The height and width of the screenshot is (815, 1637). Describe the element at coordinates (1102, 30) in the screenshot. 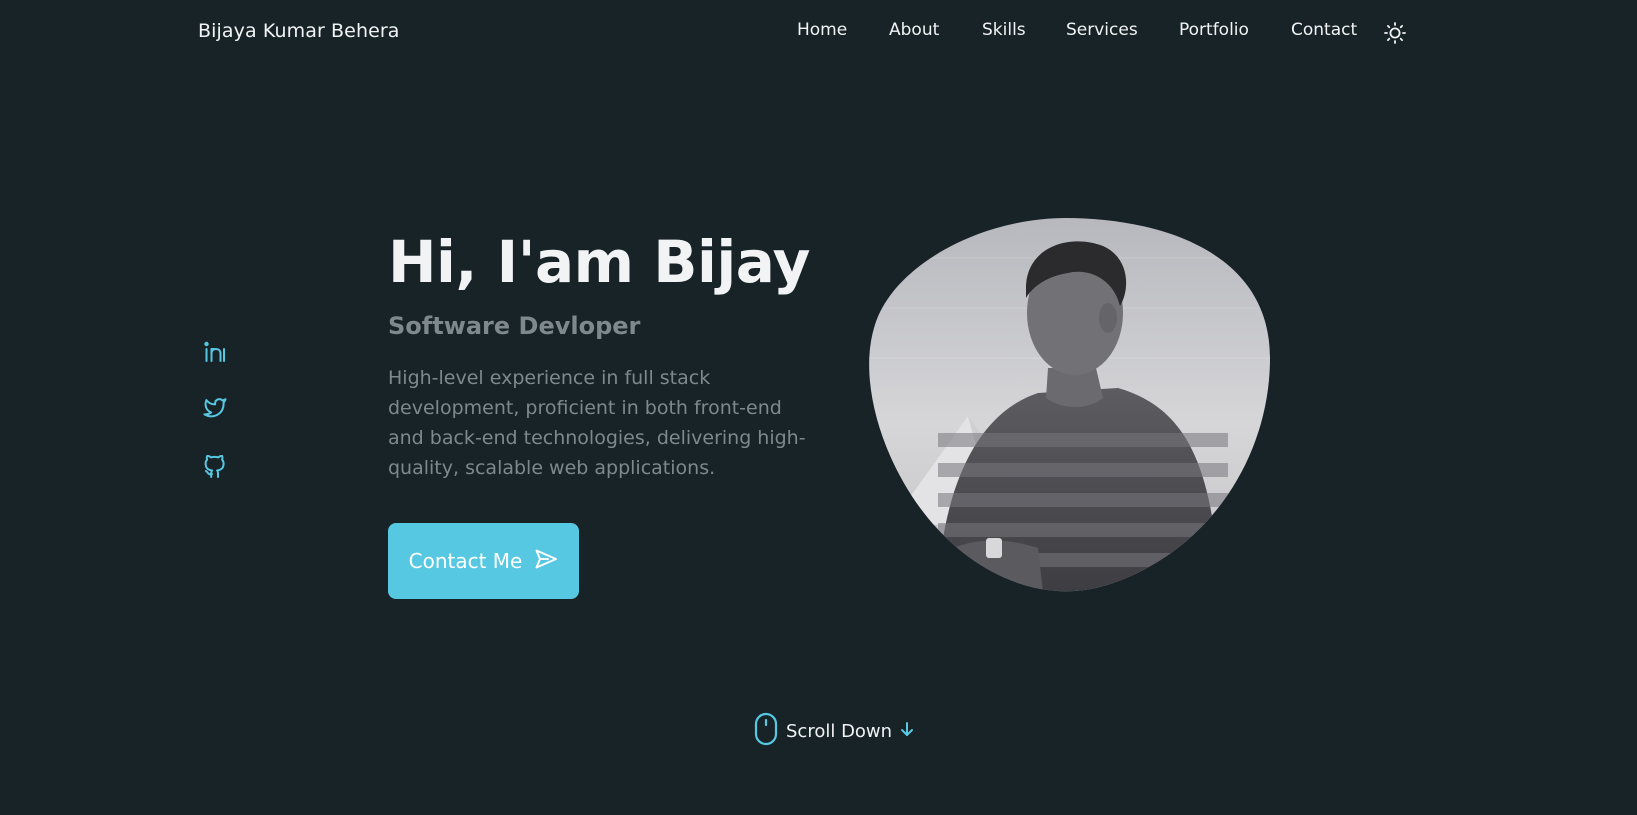

I see `nav-services: Services` at that location.